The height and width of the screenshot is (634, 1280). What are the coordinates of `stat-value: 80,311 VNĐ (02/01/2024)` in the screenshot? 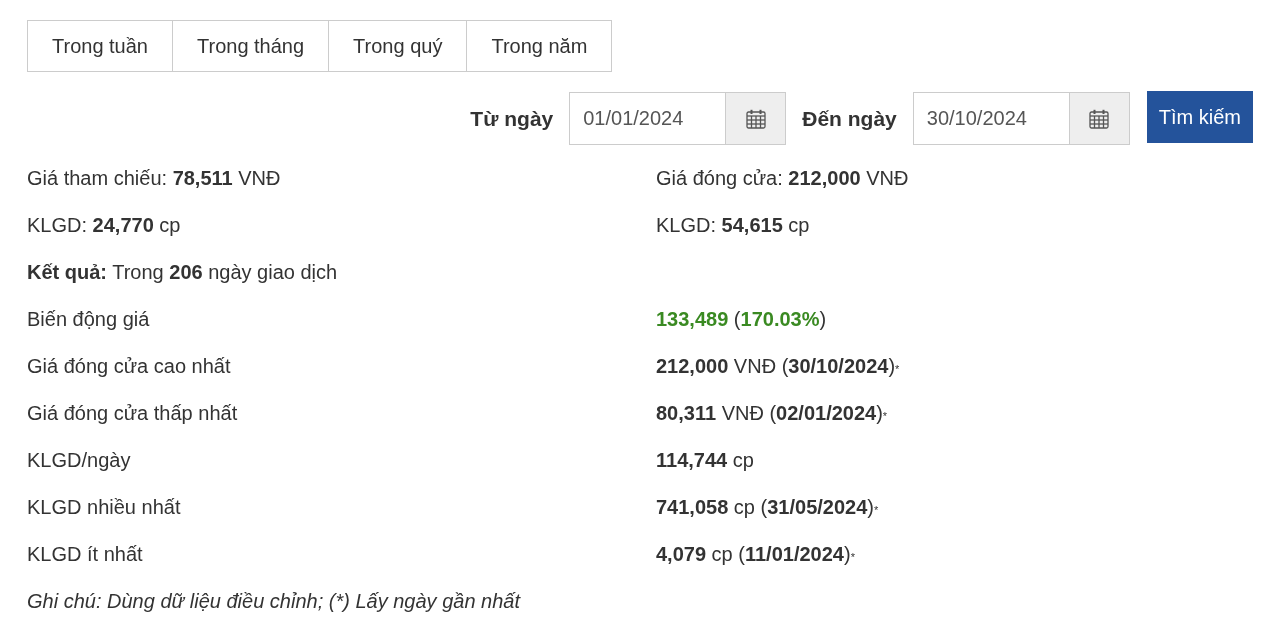 It's located at (769, 413).